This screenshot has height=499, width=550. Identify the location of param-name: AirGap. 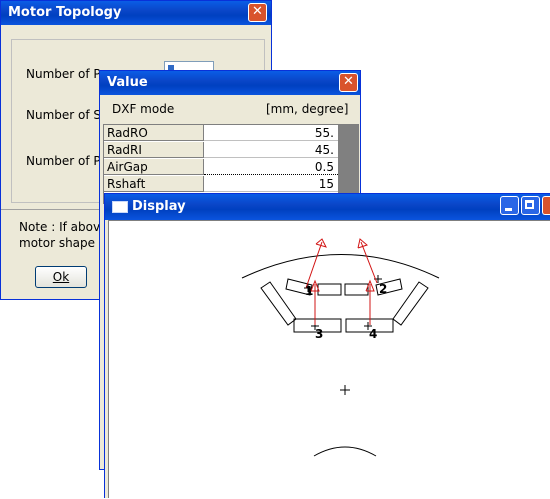
(154, 167).